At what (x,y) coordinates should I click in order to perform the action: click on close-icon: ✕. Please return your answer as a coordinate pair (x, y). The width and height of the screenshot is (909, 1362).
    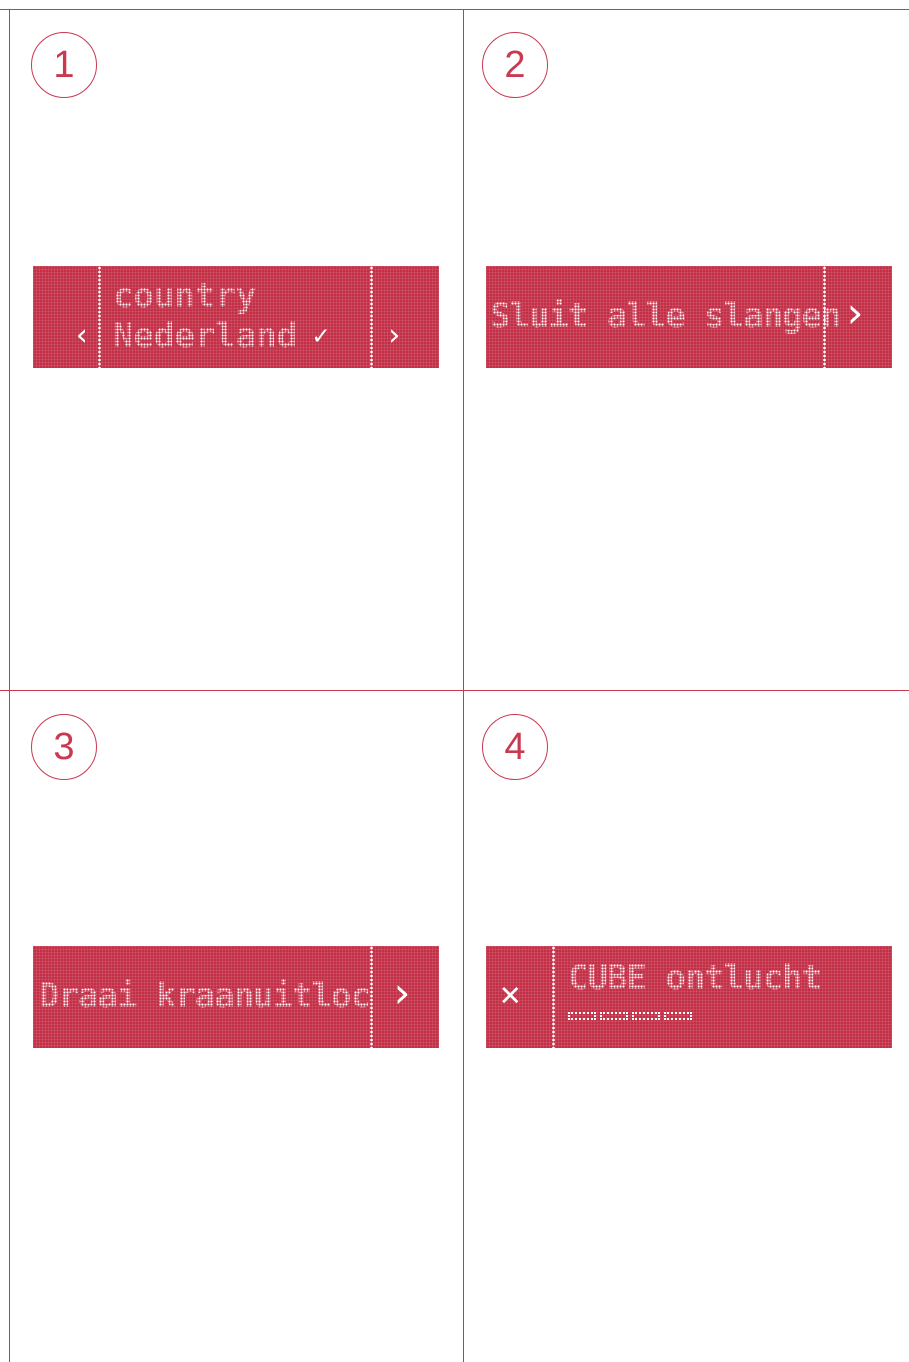
    Looking at the image, I should click on (510, 994).